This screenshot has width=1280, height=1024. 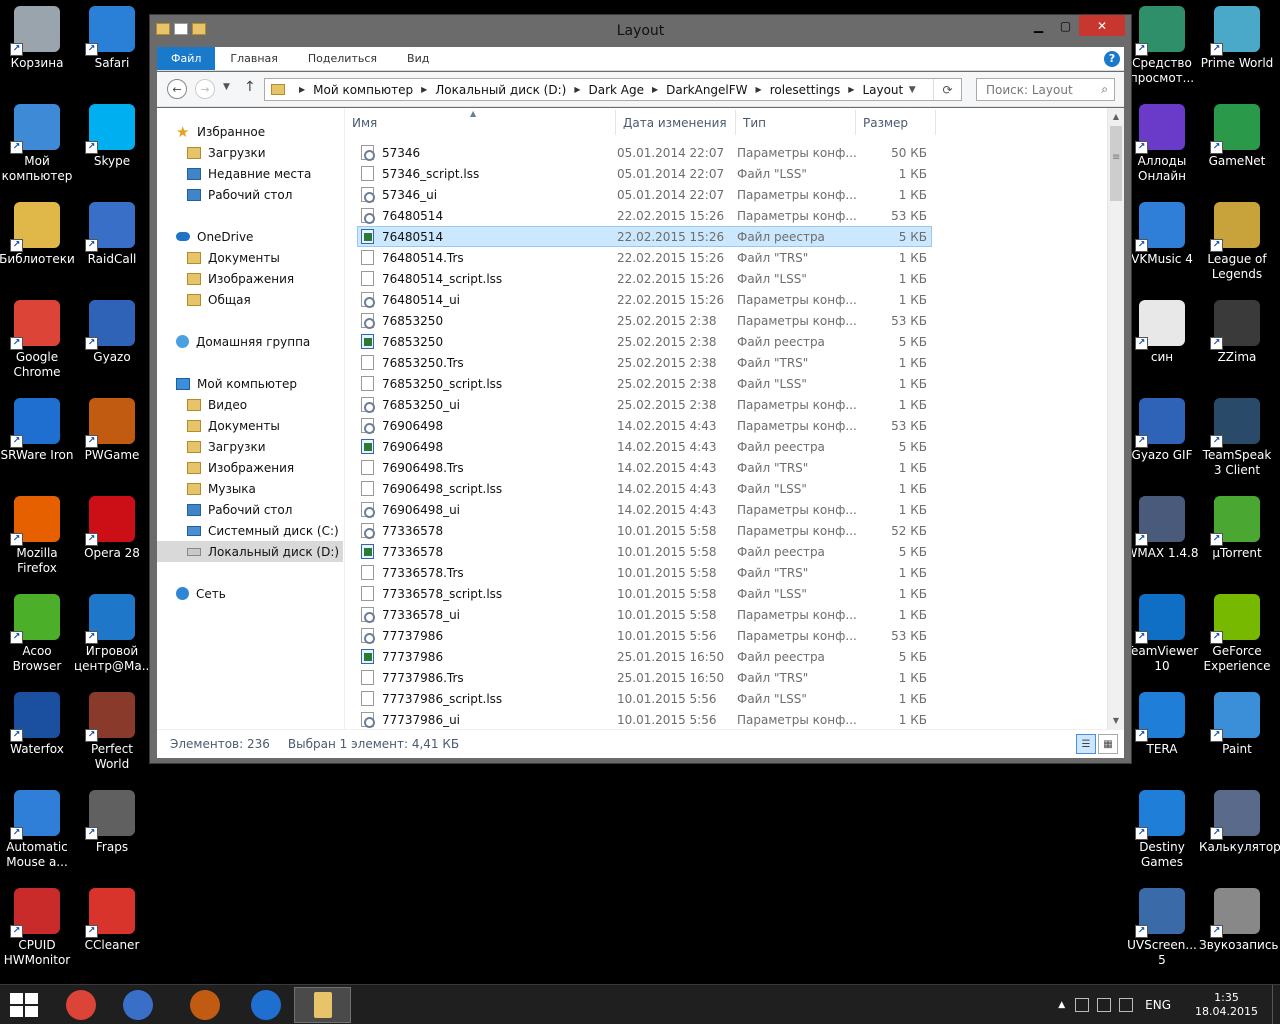 I want to click on clock: 1:35 18.04.2015, so click(x=1226, y=1005).